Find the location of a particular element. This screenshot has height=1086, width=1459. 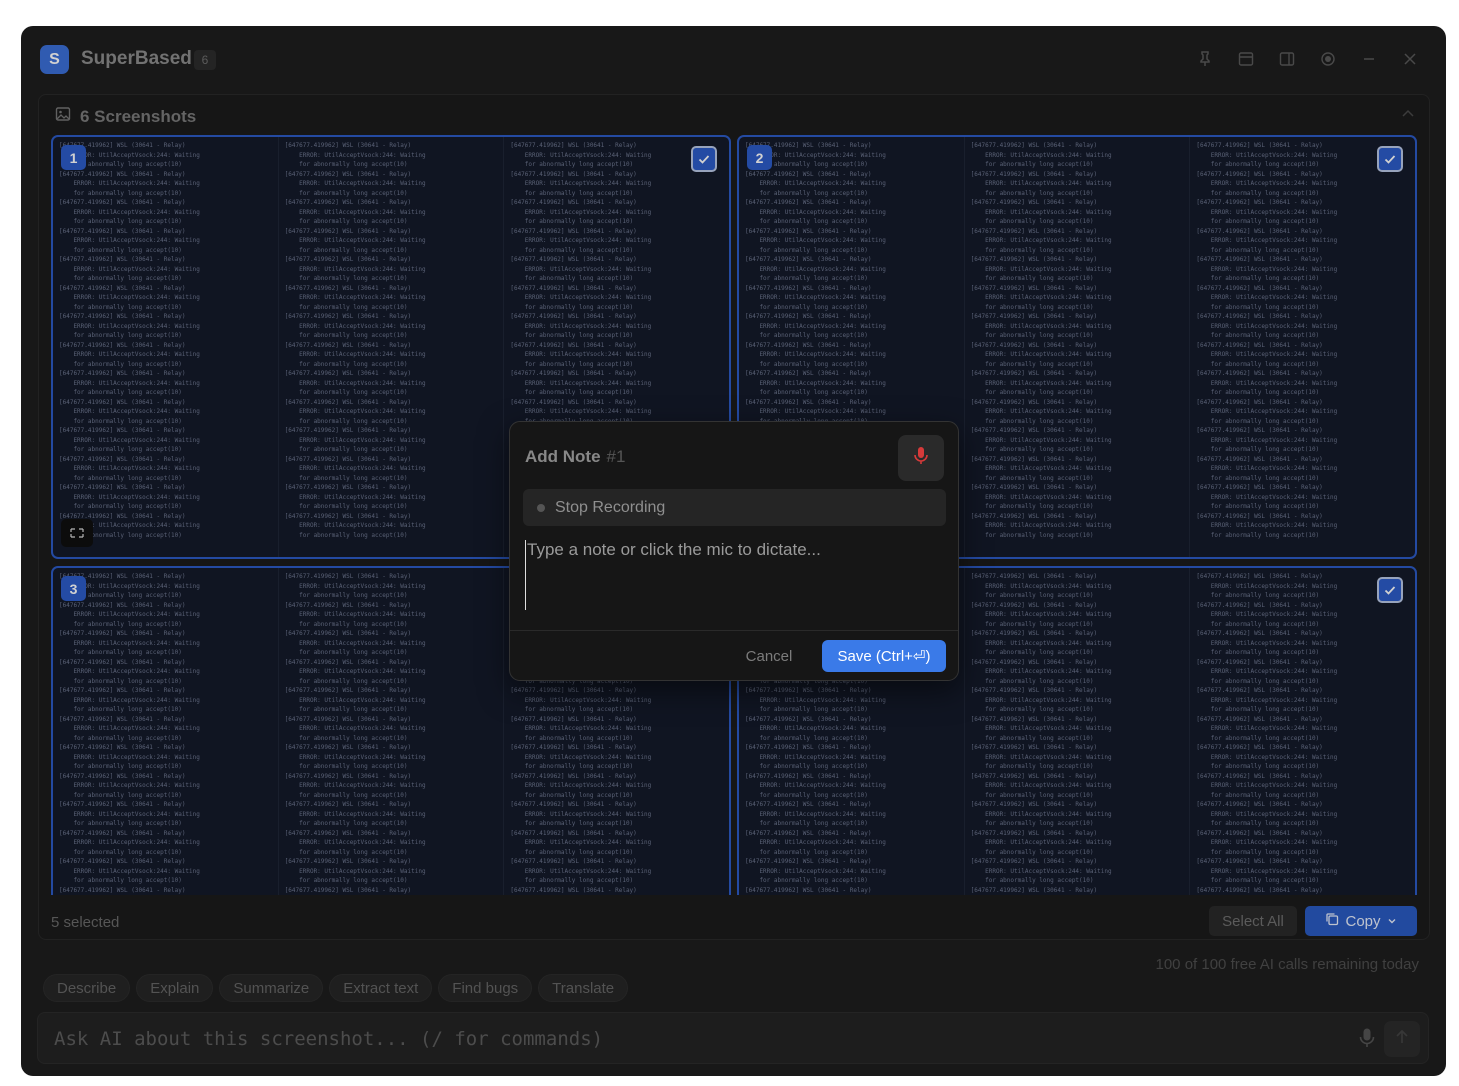

dictate-mic-button is located at coordinates (921, 458).